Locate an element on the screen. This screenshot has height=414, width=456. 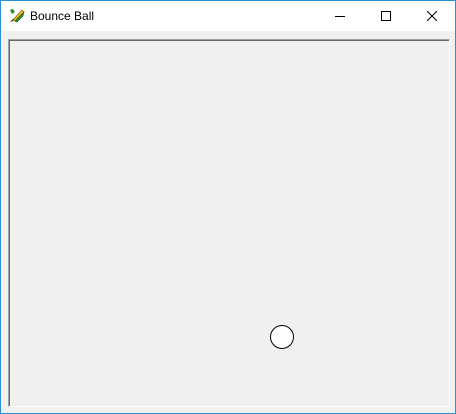
window-title: Bounce Ball is located at coordinates (62, 16).